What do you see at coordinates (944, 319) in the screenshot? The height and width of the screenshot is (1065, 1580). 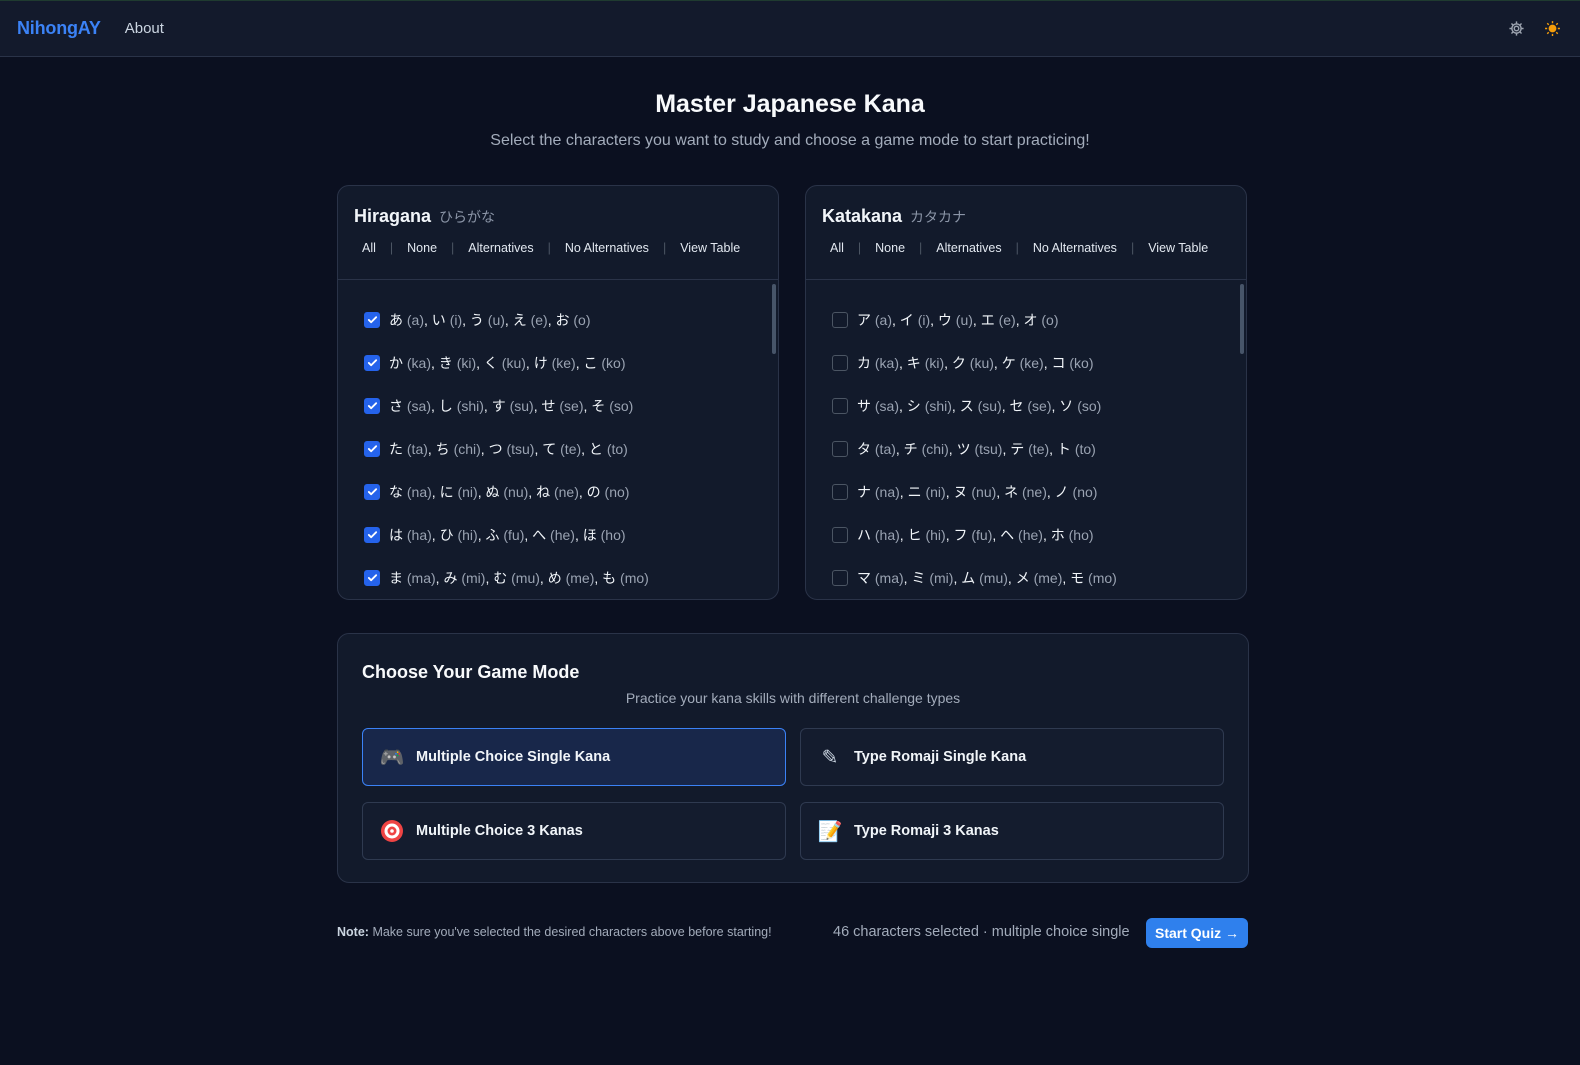 I see `kana-char: ウ` at bounding box center [944, 319].